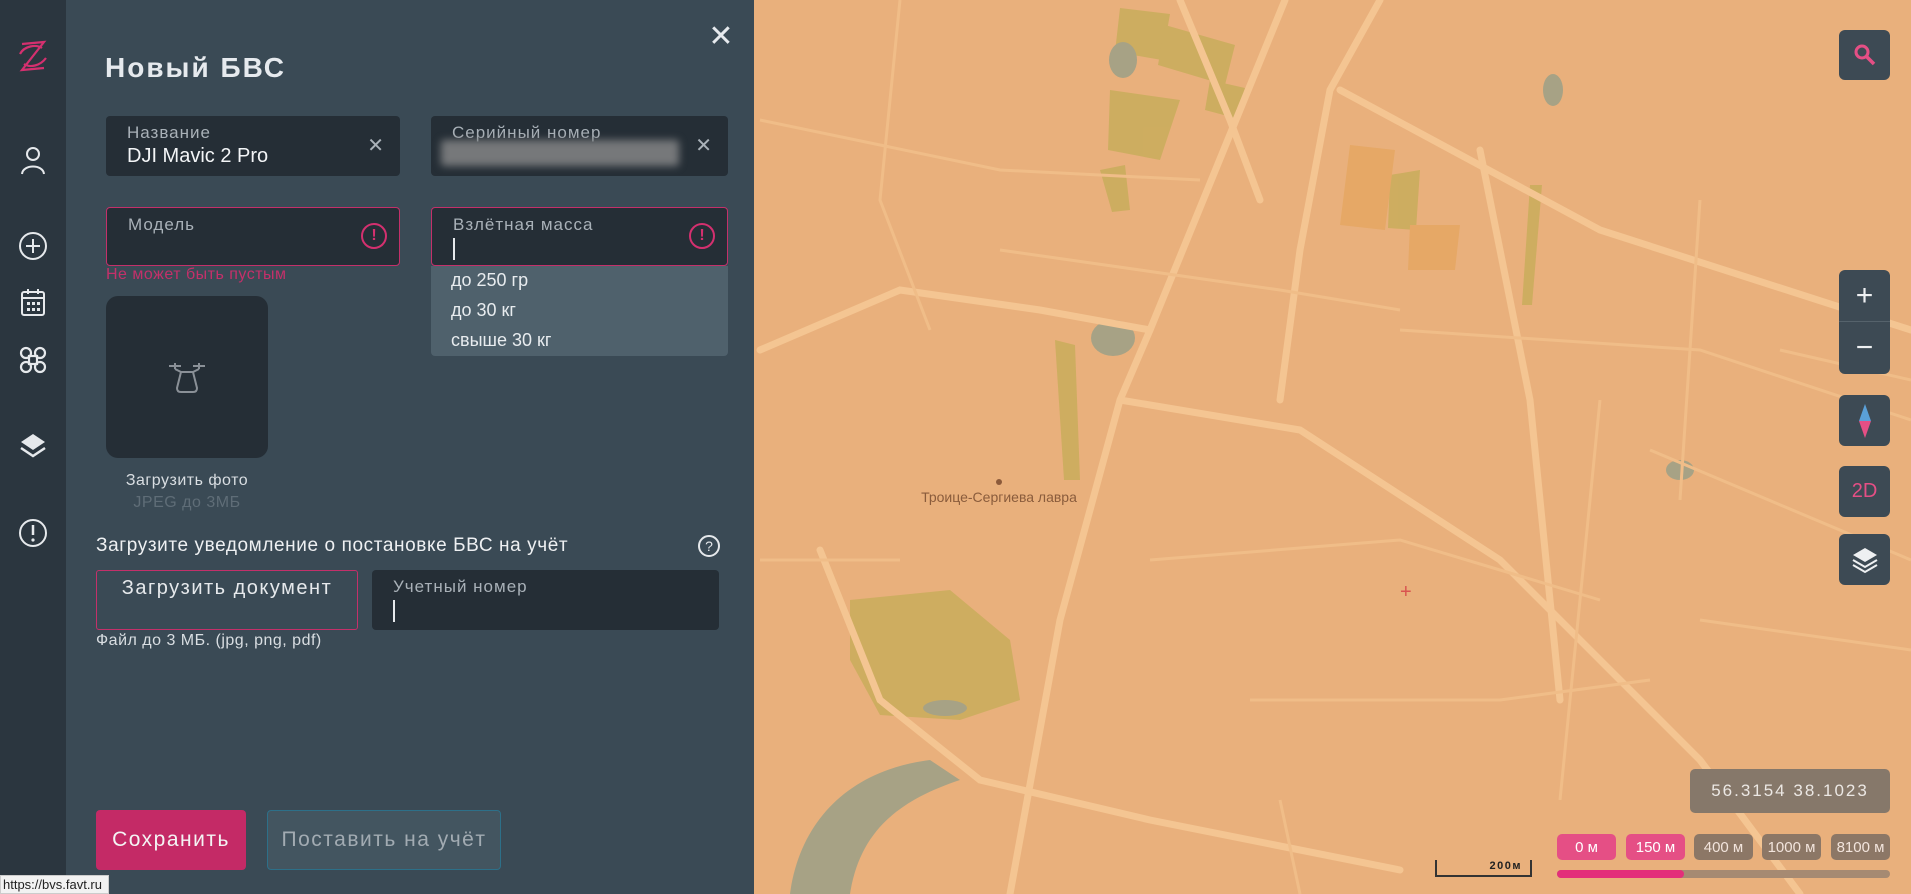 The width and height of the screenshot is (1911, 894). I want to click on logo-icon, so click(33, 56).